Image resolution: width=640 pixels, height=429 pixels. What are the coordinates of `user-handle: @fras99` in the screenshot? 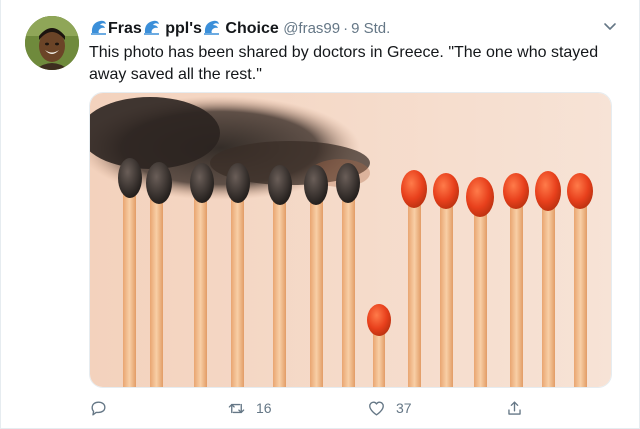 It's located at (311, 28).